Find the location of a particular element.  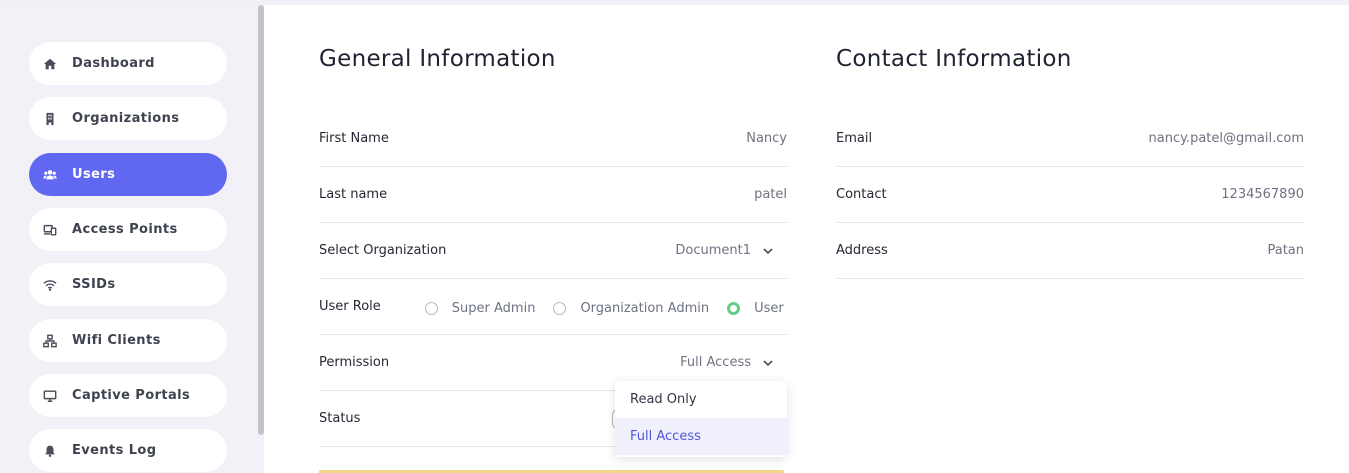

contact-info-title: Contact Information is located at coordinates (954, 59).